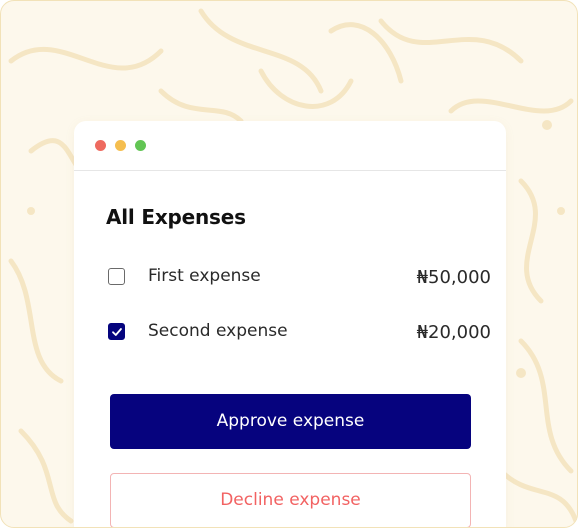 This screenshot has width=578, height=528. Describe the element at coordinates (299, 333) in the screenshot. I see `expense-row-second: Second expense ₦20,000` at that location.